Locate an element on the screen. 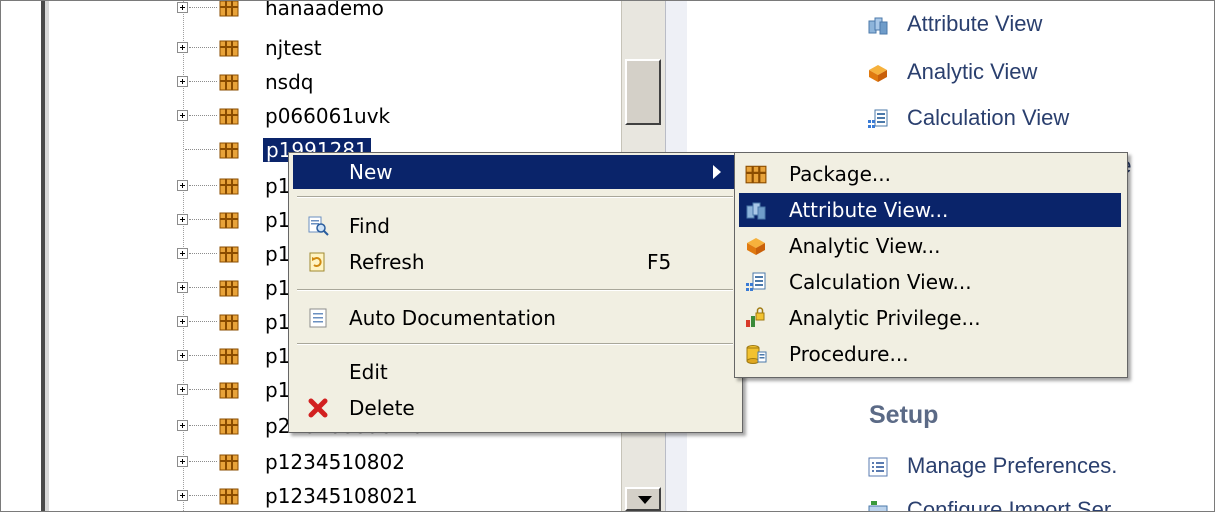  tree-item-label: p066061uvk is located at coordinates (327, 116).